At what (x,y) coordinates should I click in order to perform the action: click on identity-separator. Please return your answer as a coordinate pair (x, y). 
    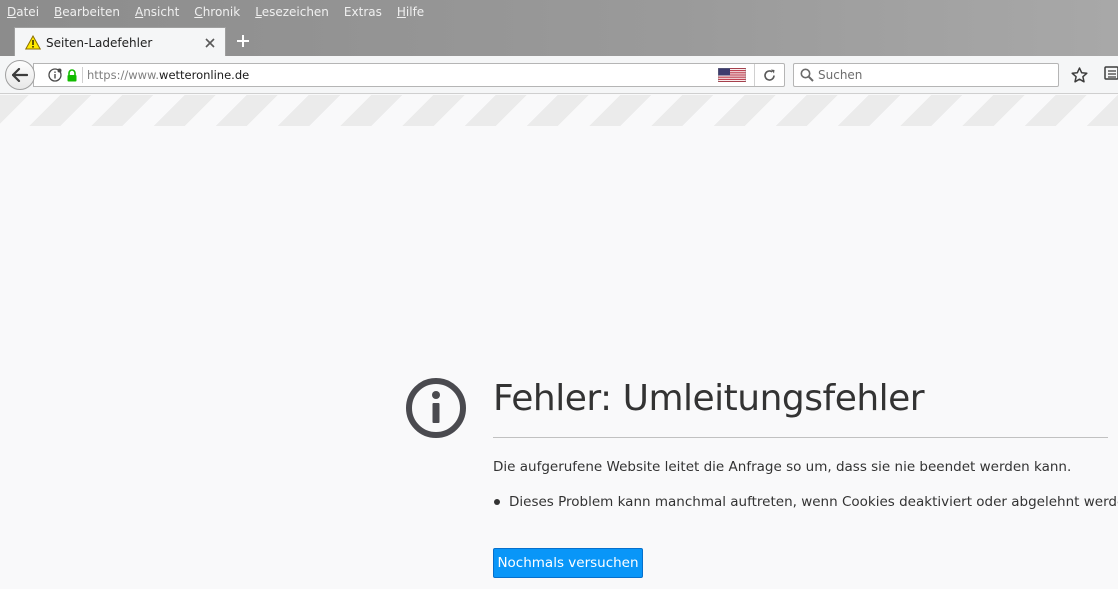
    Looking at the image, I should click on (82, 75).